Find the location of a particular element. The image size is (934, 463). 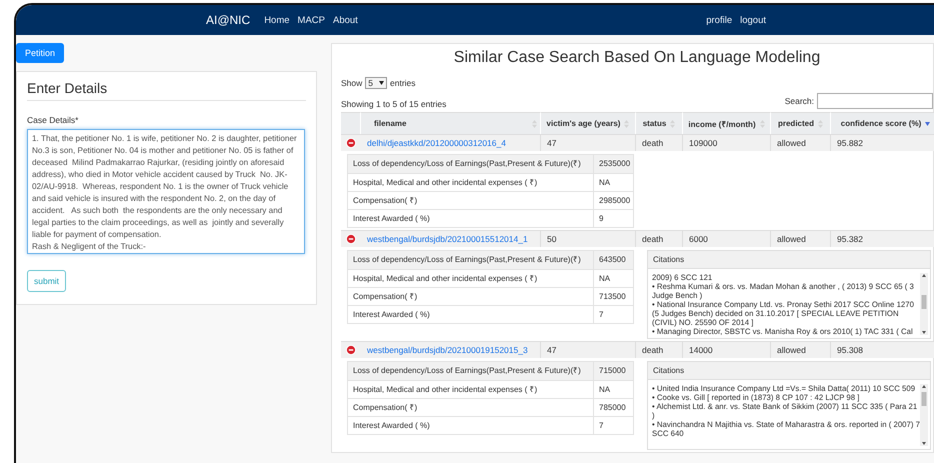

petition-button: Petition is located at coordinates (40, 53).